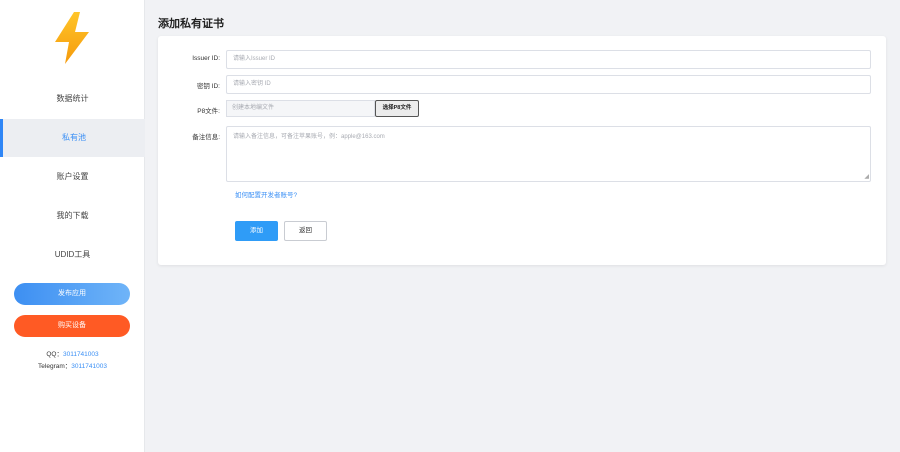 Image resolution: width=900 pixels, height=452 pixels. What do you see at coordinates (72, 38) in the screenshot?
I see `lightning-bolt-icon` at bounding box center [72, 38].